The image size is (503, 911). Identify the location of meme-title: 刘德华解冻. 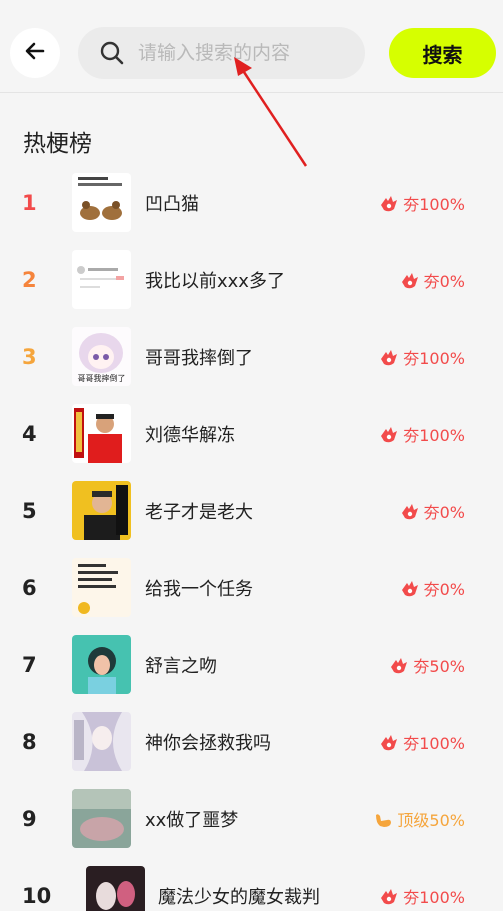
(190, 435).